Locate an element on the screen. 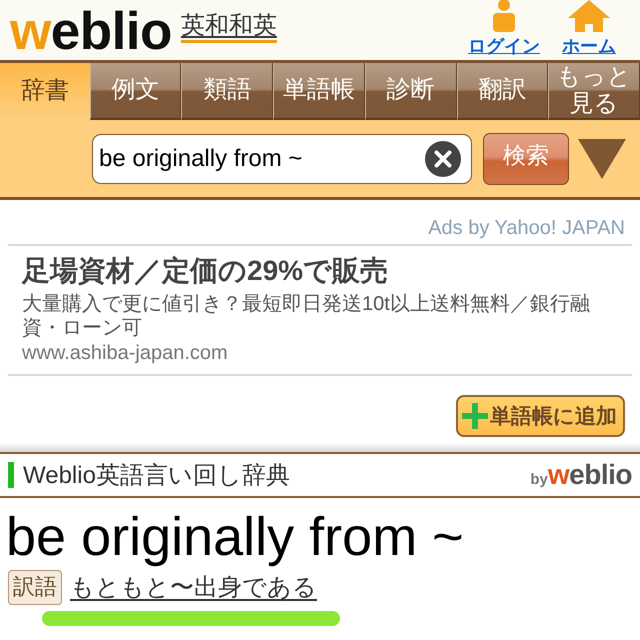 The width and height of the screenshot is (640, 640). tab: 診断 is located at coordinates (410, 91).